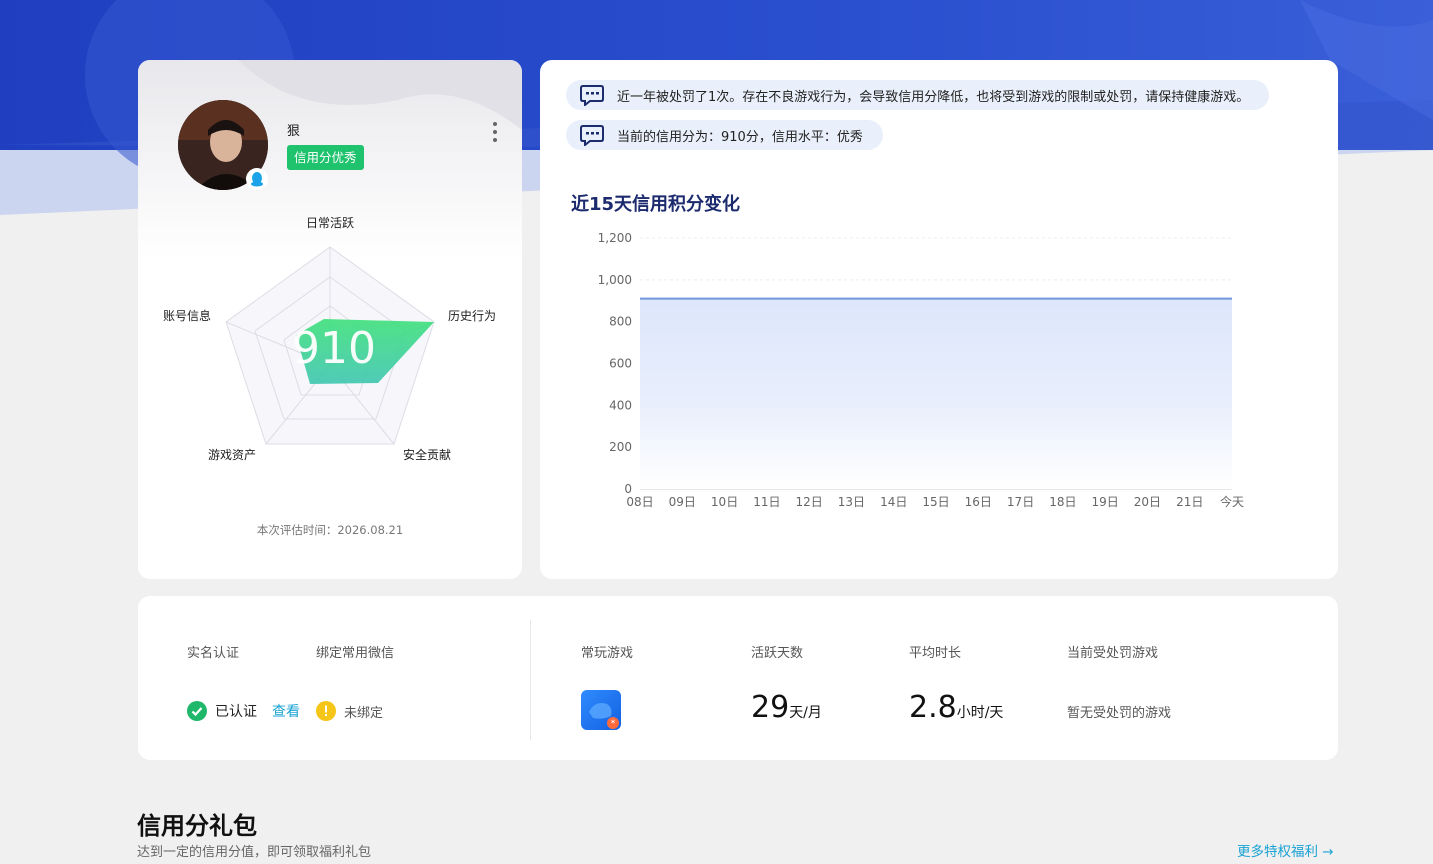 The height and width of the screenshot is (864, 1433). What do you see at coordinates (232, 455) in the screenshot?
I see `radar-label-assets: 游戏资产` at bounding box center [232, 455].